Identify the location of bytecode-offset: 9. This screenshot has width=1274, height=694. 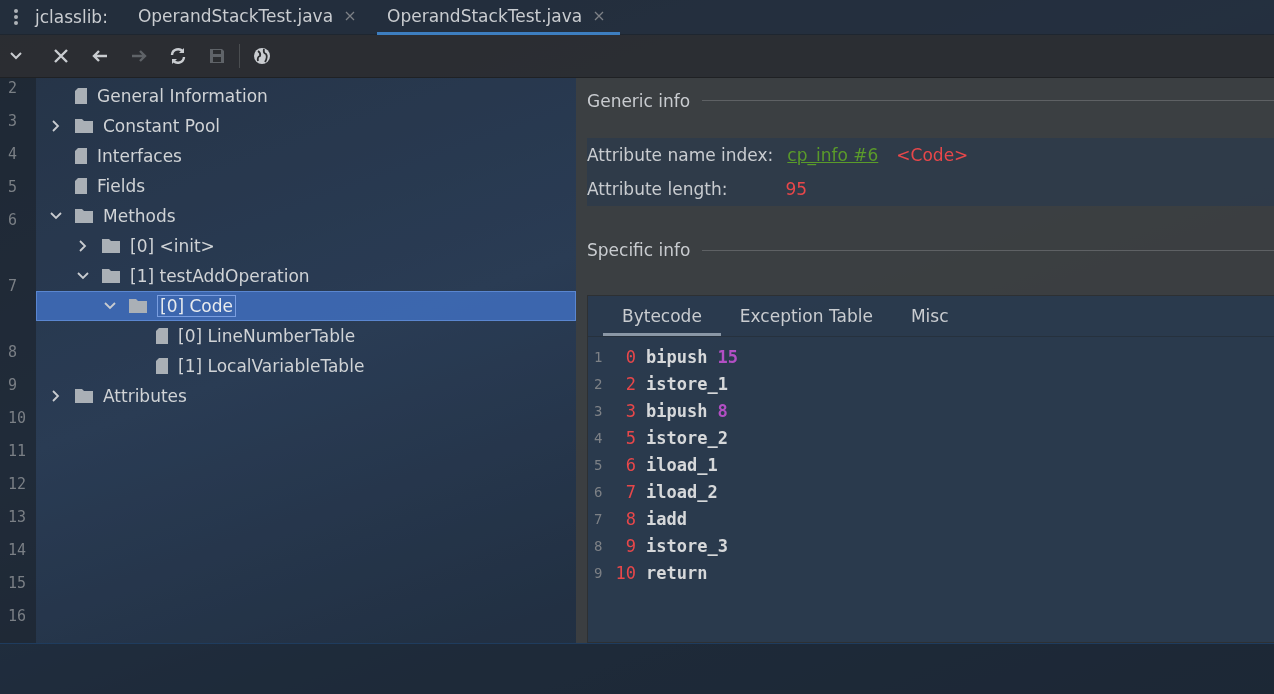
(630, 545).